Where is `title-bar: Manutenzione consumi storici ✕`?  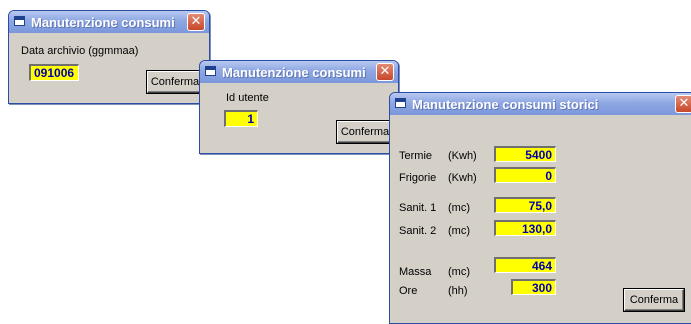
title-bar: Manutenzione consumi storici ✕ is located at coordinates (540, 104).